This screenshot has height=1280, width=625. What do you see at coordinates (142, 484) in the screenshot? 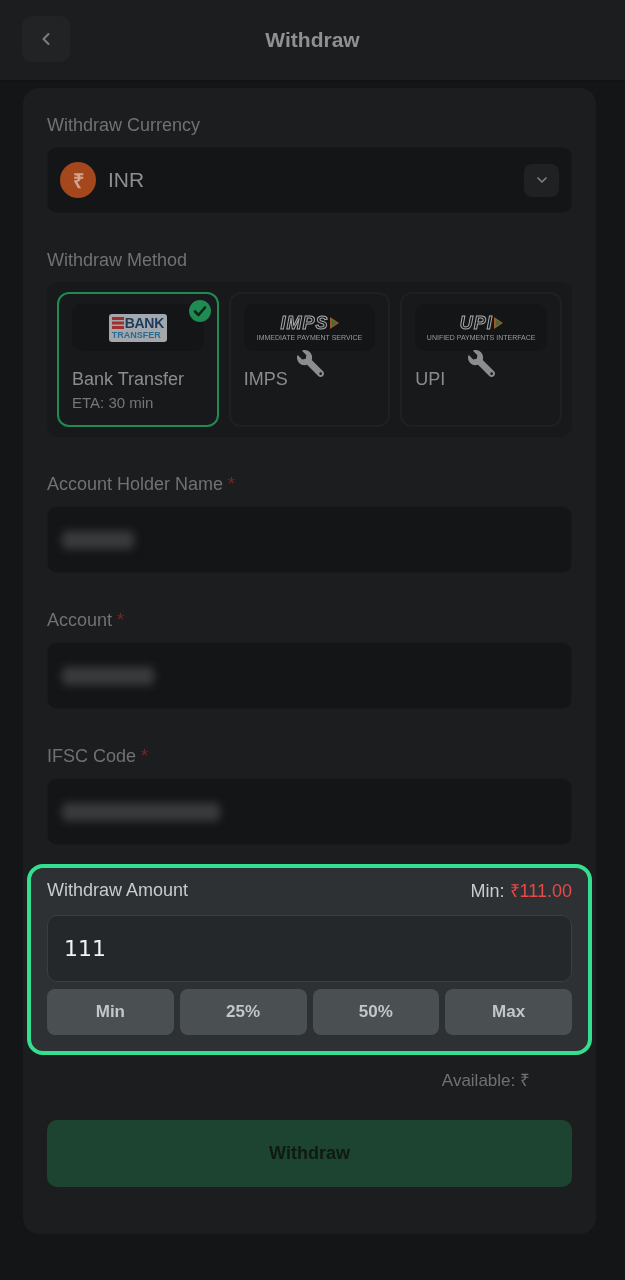
I see `field-label: Account Holder Name *` at bounding box center [142, 484].